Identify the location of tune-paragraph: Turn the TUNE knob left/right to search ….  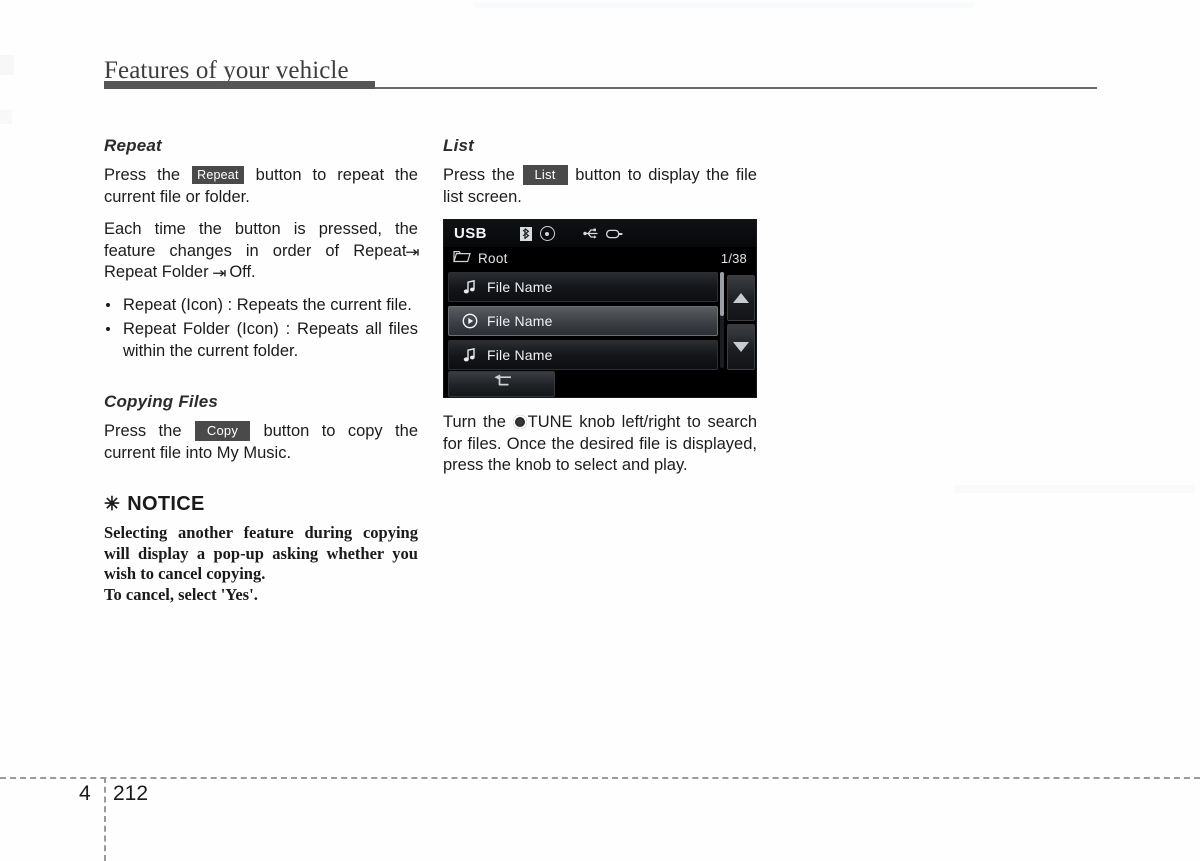
(600, 444).